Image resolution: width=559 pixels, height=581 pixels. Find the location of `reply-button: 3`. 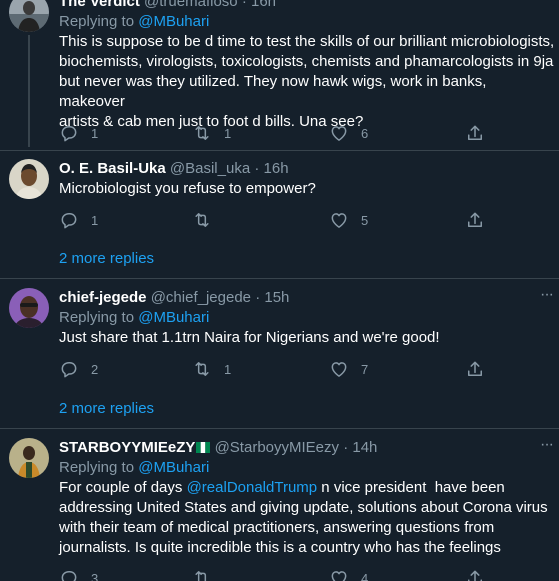

reply-button: 3 is located at coordinates (78, 574).